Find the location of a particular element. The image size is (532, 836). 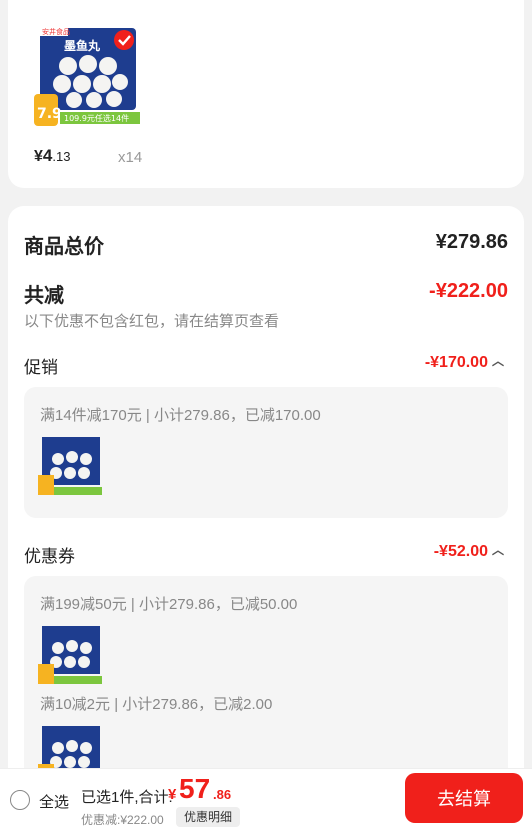

banner-text: 109.9元任选14件 is located at coordinates (96, 118).